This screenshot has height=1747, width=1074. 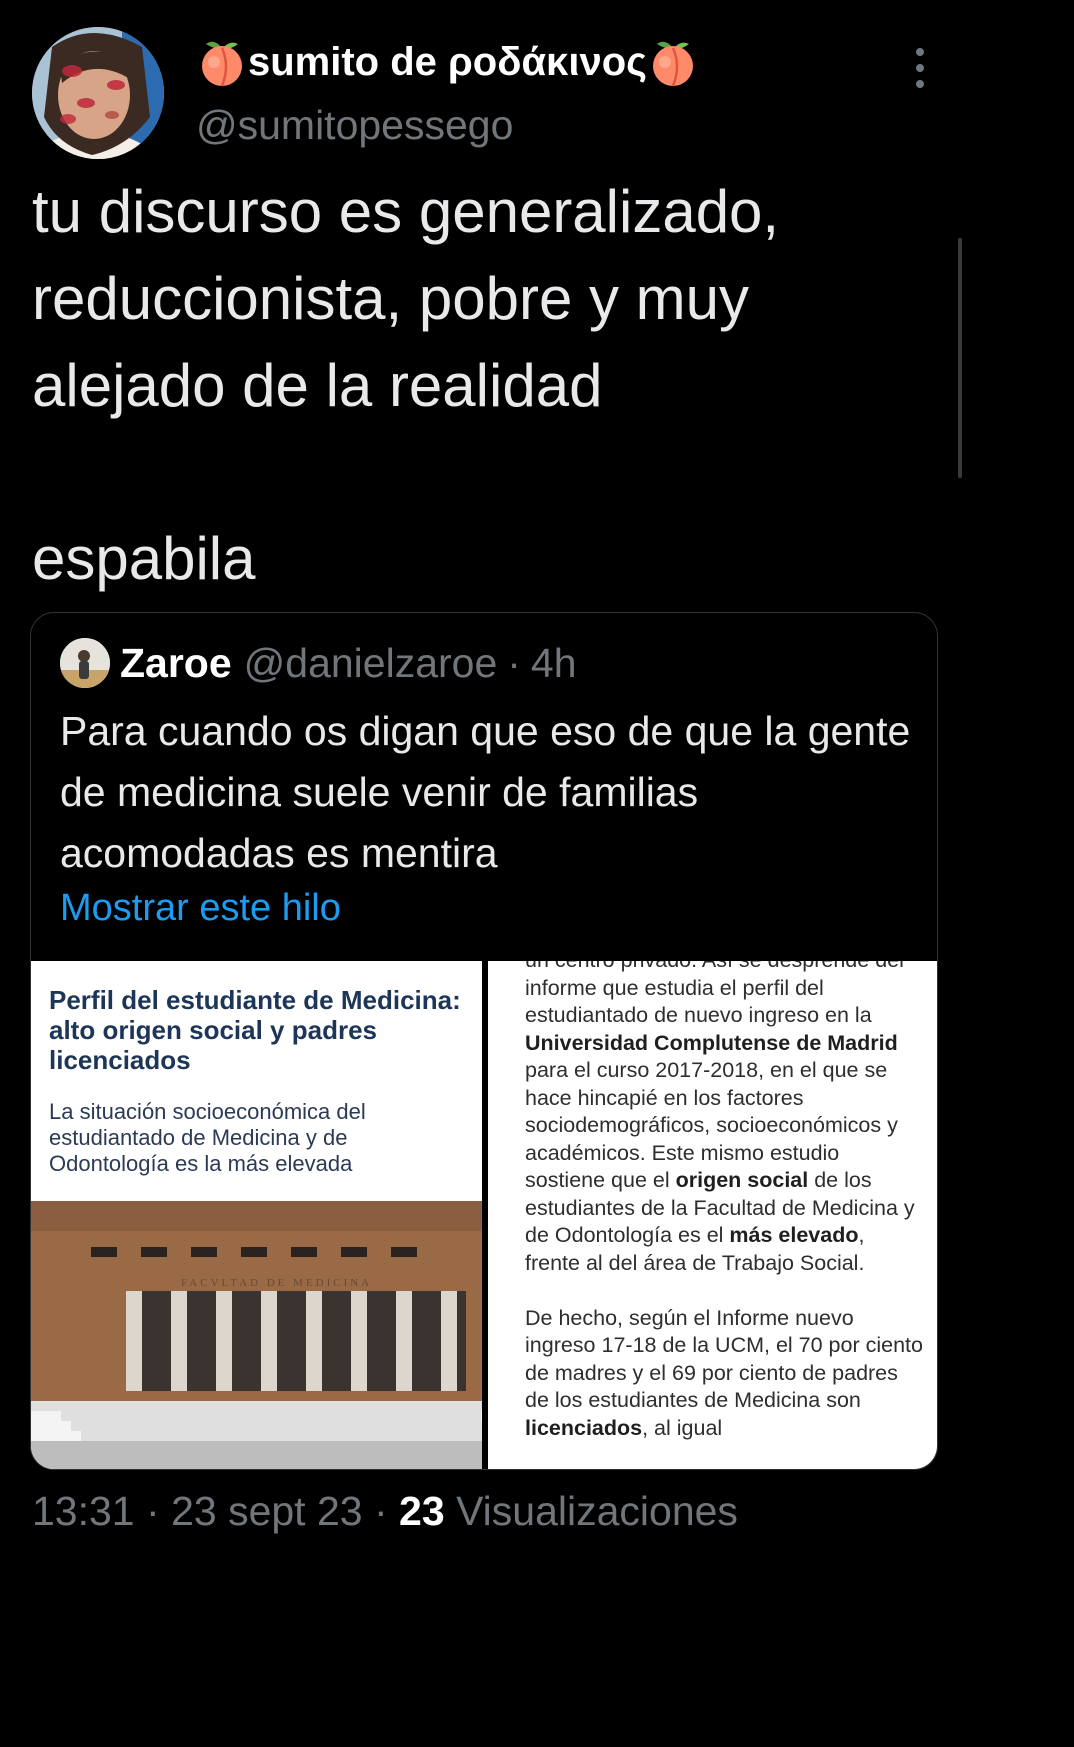 What do you see at coordinates (317, 385) in the screenshot?
I see `tweet-line: alejado de la realidad` at bounding box center [317, 385].